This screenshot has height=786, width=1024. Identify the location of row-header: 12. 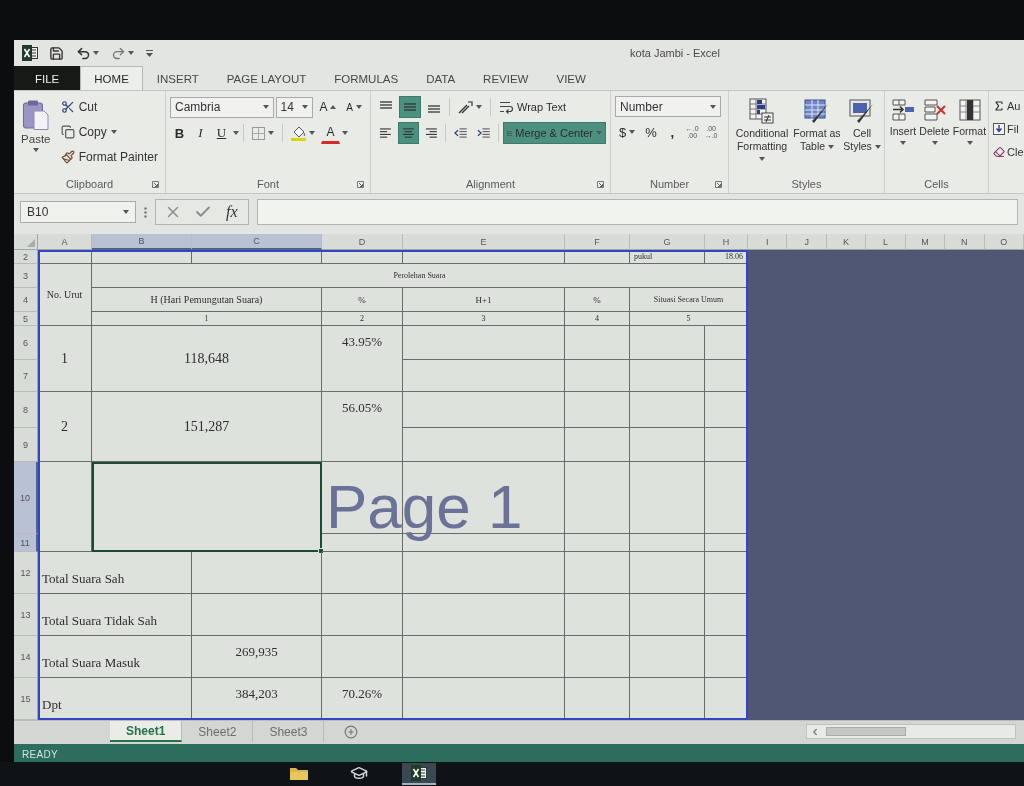
(26, 573).